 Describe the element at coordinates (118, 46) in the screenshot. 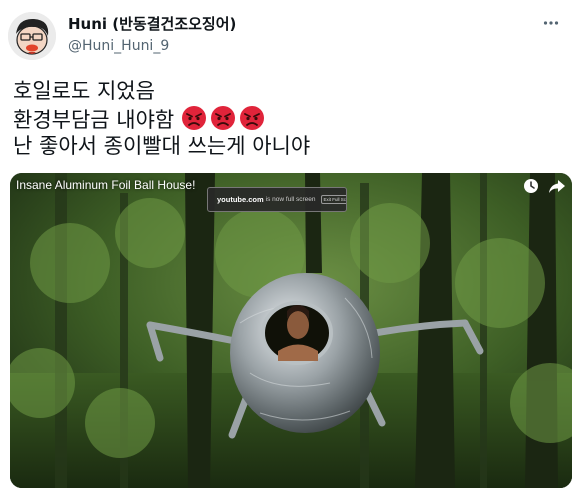

I see `user-handle: @Huni_Huni_9` at that location.